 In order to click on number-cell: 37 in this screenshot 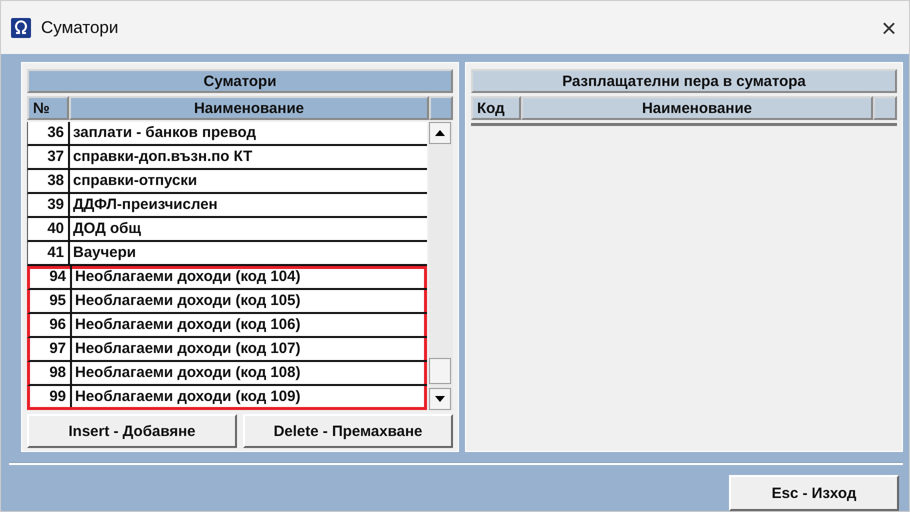, I will do `click(49, 157)`.